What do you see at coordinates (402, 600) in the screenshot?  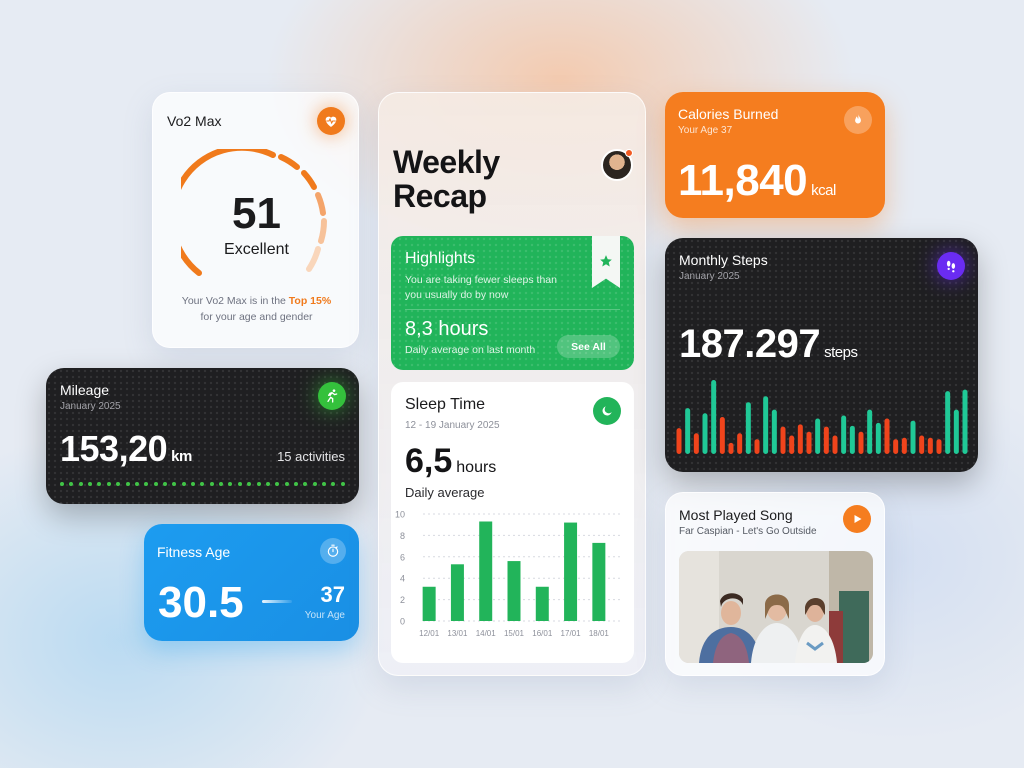 I see `y-tick-label: 2` at bounding box center [402, 600].